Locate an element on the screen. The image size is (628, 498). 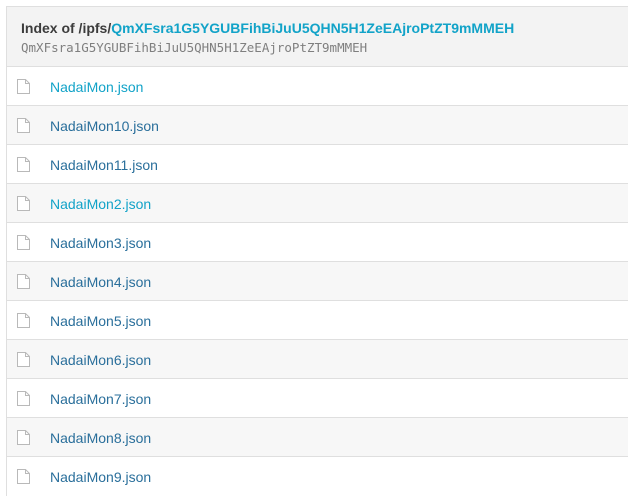
title-prefix: Index of /ipfs/ is located at coordinates (66, 28).